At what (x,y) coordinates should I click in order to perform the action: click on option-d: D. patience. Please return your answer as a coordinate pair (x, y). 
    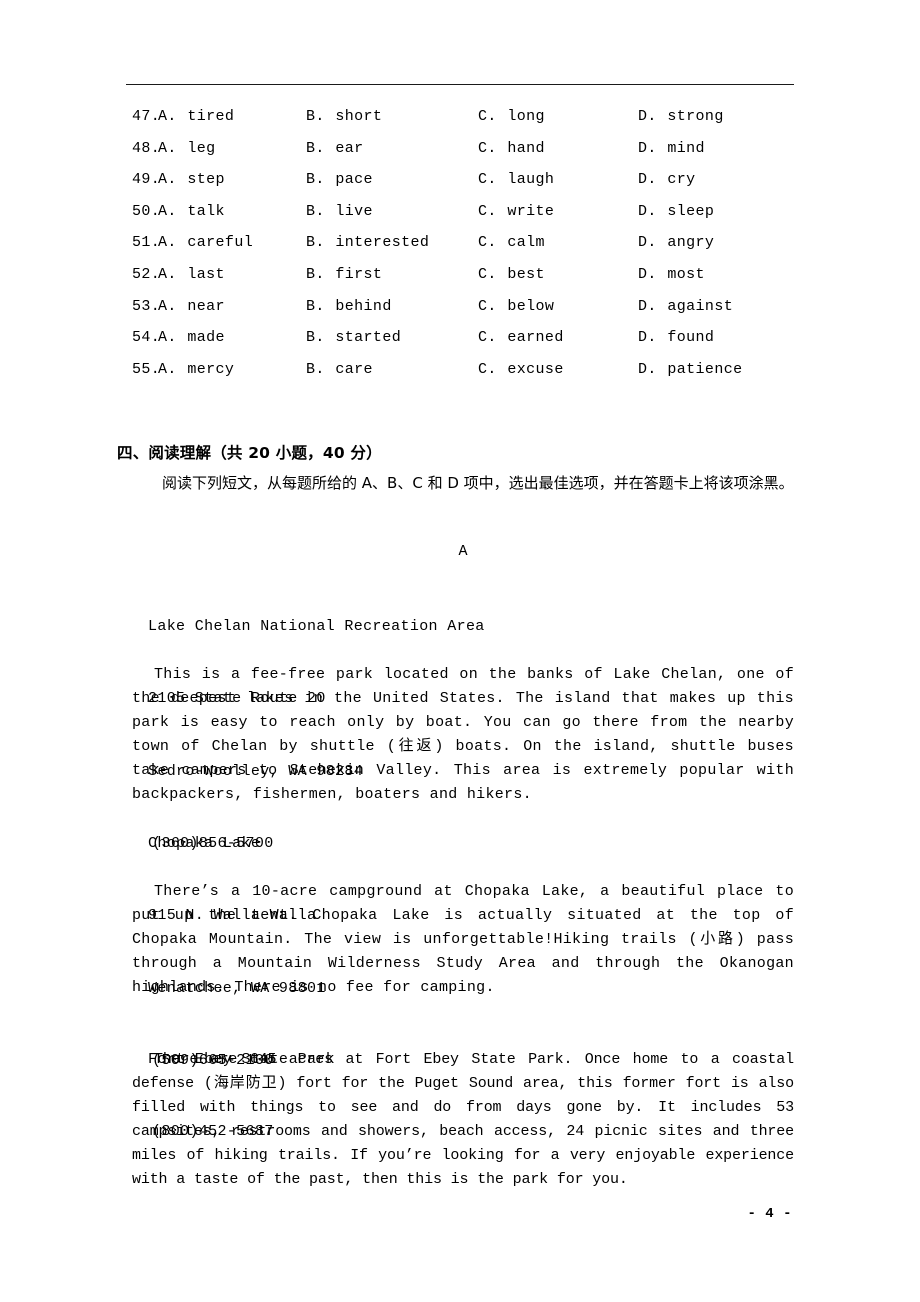
    Looking at the image, I should click on (690, 369).